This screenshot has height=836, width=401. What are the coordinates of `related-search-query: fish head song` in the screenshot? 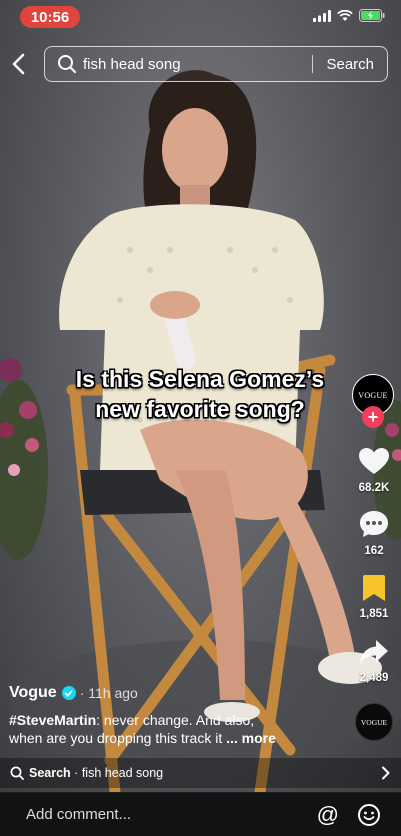 It's located at (122, 773).